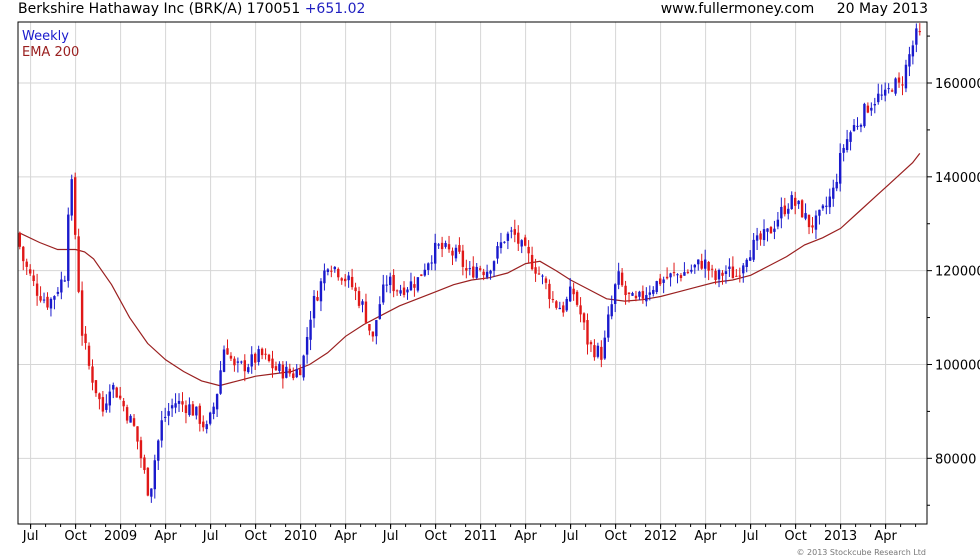 This screenshot has width=980, height=560. I want to click on x-tick-label: Apr, so click(705, 536).